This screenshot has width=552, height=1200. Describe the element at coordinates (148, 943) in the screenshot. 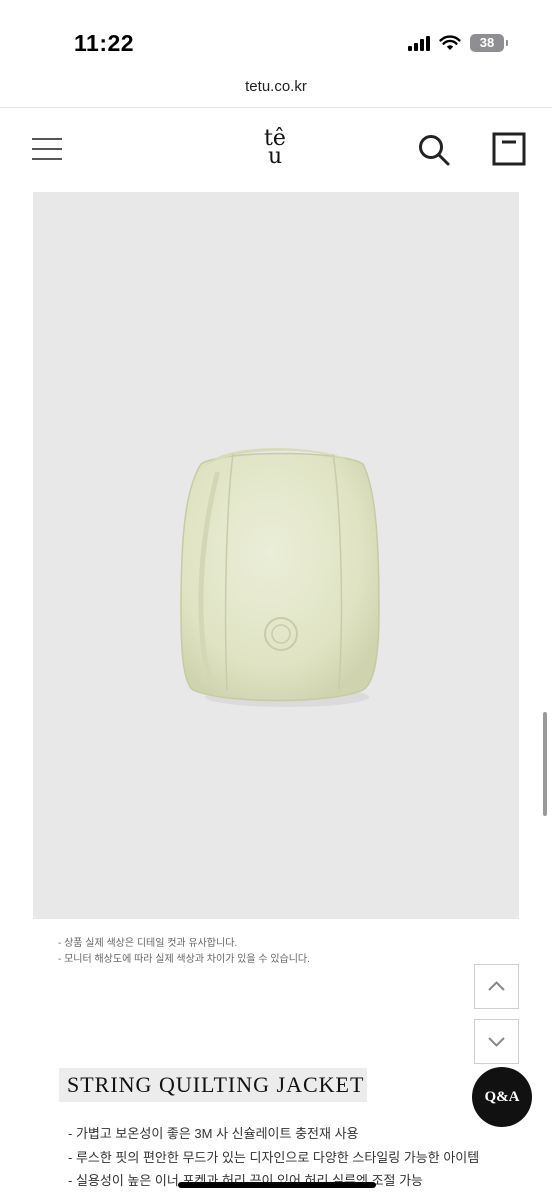

I see `notice-line: - 상품 실제 색상은 디테일 컷과 유사합니다.` at that location.